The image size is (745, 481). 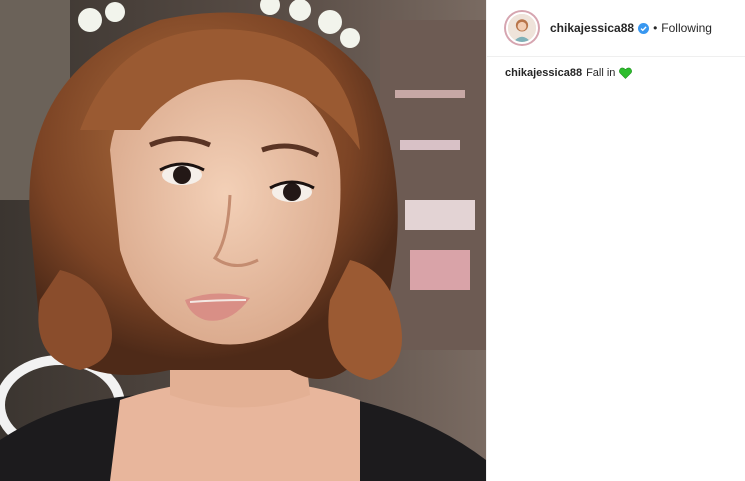 I want to click on avatar-image, so click(x=522, y=28).